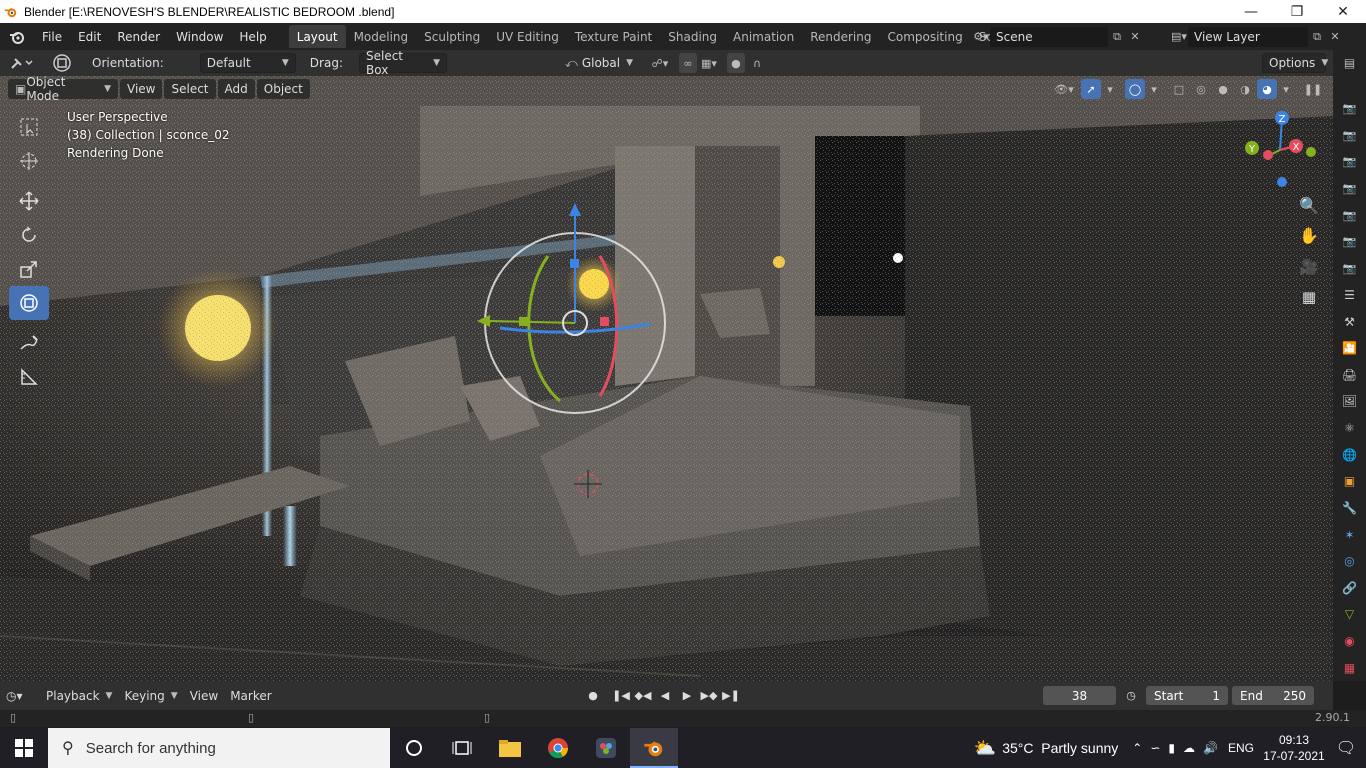  What do you see at coordinates (985, 748) in the screenshot?
I see `weather-icon: ⛅` at bounding box center [985, 748].